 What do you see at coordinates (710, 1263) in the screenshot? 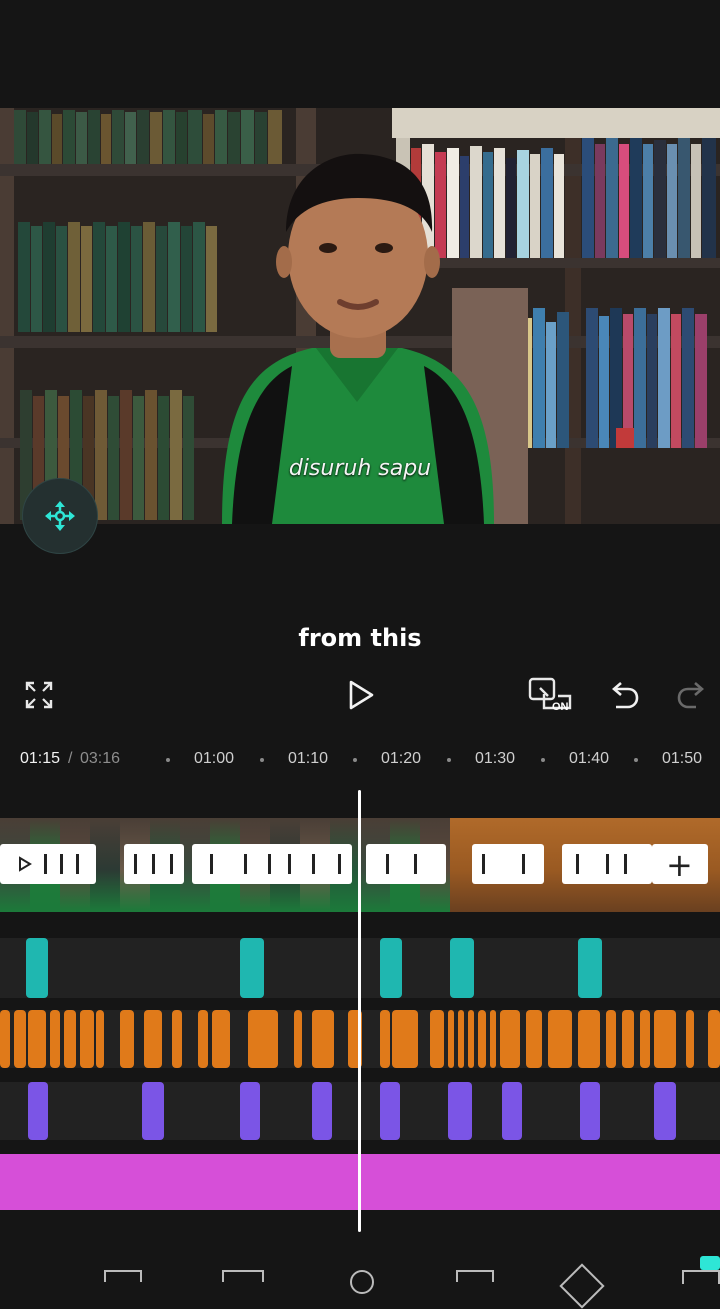
I see `new-badge` at bounding box center [710, 1263].